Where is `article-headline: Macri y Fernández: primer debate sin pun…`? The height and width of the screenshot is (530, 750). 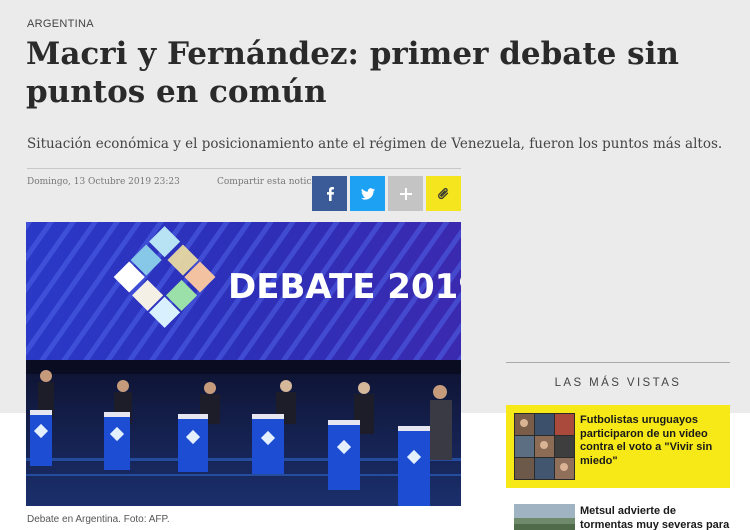 article-headline: Macri y Fernández: primer debate sin pun… is located at coordinates (352, 73).